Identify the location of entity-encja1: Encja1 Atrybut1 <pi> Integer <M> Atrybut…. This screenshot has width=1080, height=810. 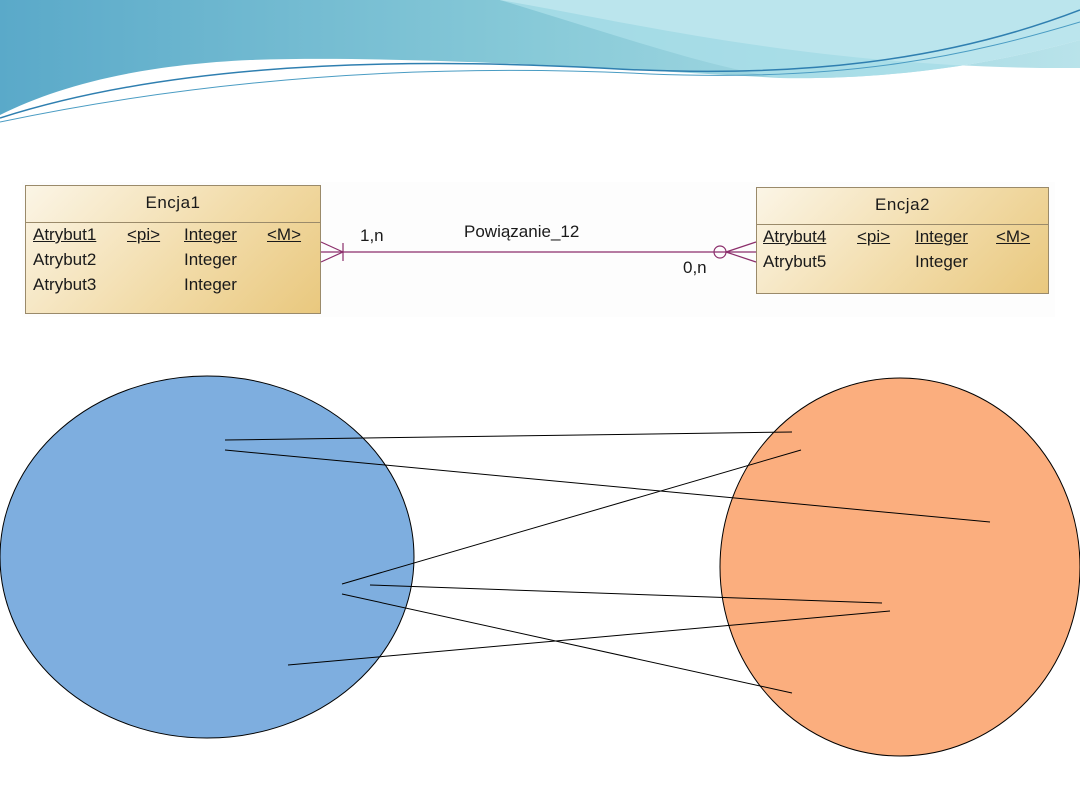
(173, 249).